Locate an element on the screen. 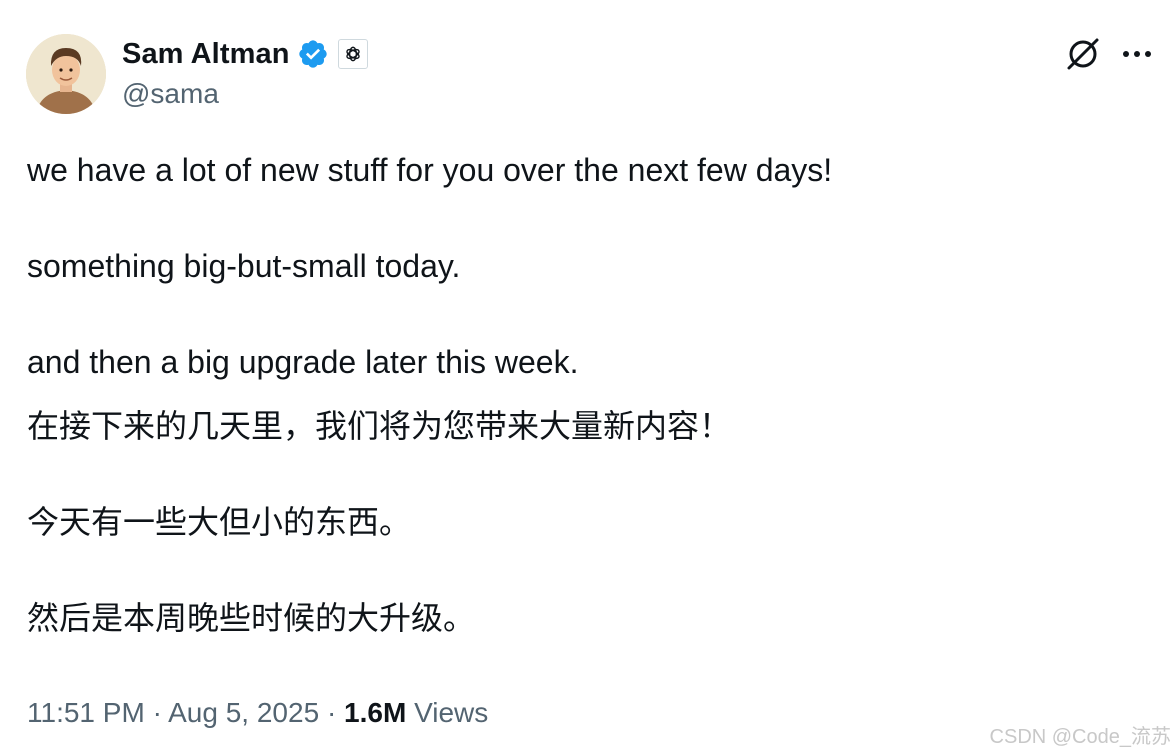  author-display-name: Sam Altman is located at coordinates (206, 54).